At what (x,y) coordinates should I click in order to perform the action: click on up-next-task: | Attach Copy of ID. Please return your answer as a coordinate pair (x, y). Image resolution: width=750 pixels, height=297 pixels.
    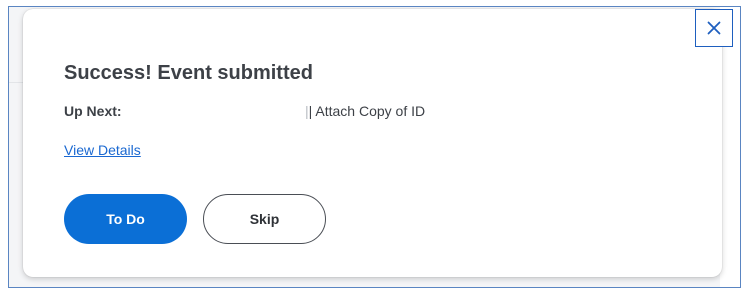
    Looking at the image, I should click on (367, 111).